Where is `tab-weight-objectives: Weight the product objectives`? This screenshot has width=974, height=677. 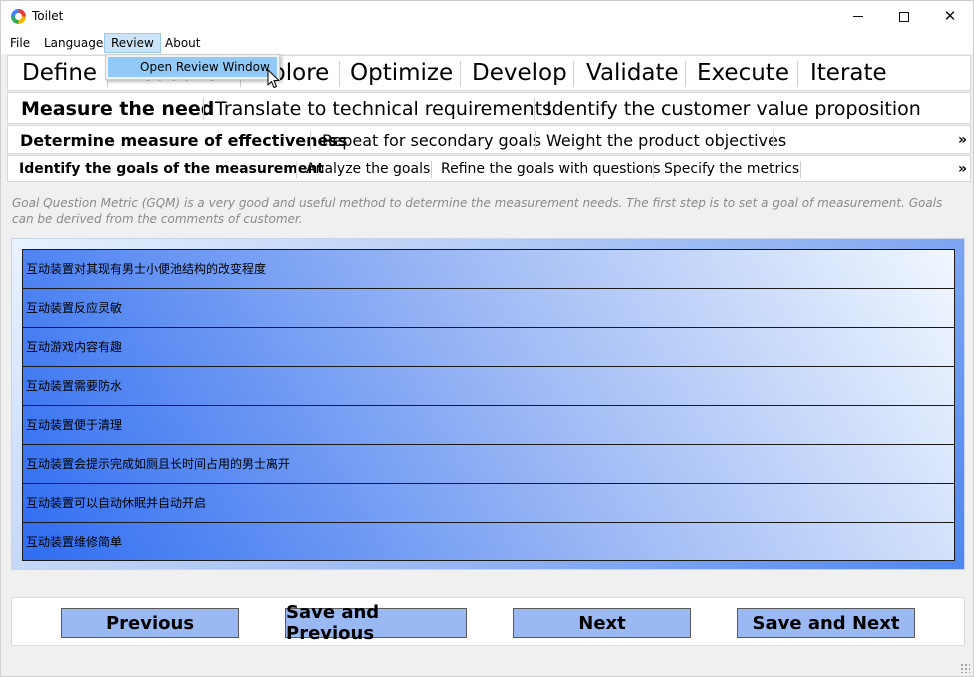
tab-weight-objectives: Weight the product objectives is located at coordinates (666, 140).